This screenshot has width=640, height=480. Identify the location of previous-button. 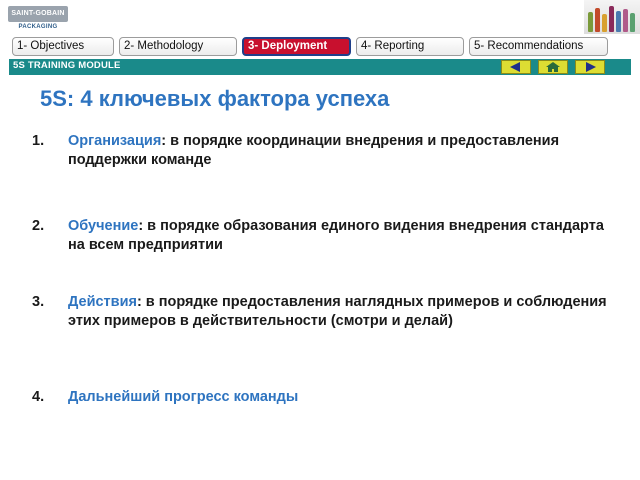
(516, 67).